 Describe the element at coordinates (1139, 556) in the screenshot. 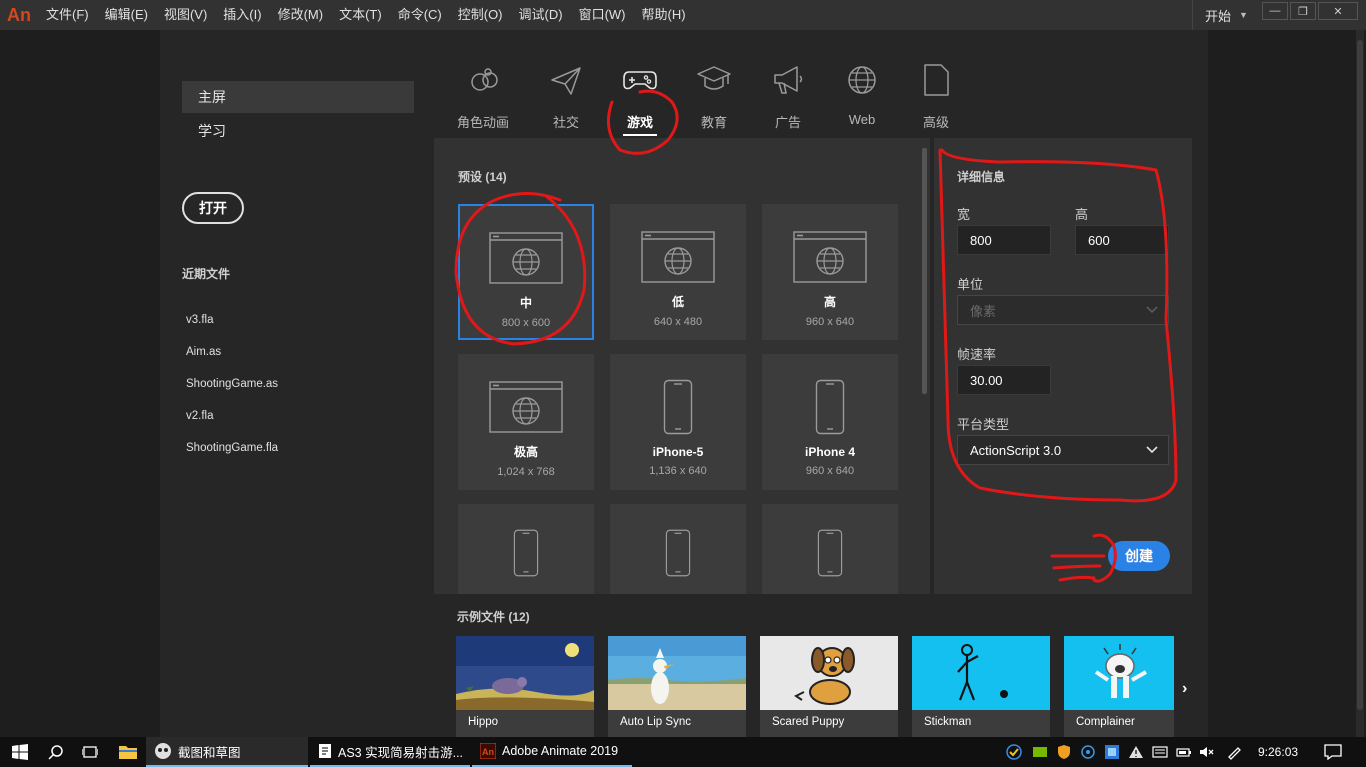

I see `create-button: 创建` at that location.